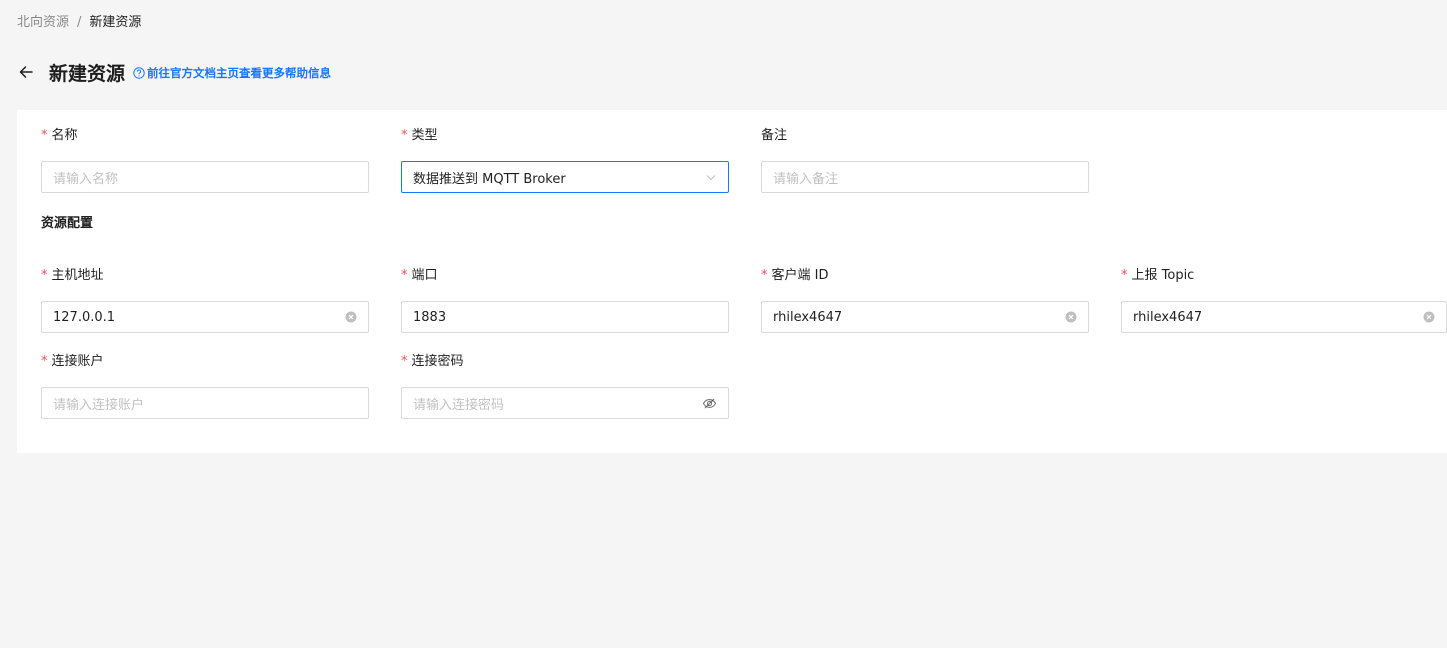 The width and height of the screenshot is (1447, 648). Describe the element at coordinates (565, 136) in the screenshot. I see `type-label: * 类型` at that location.